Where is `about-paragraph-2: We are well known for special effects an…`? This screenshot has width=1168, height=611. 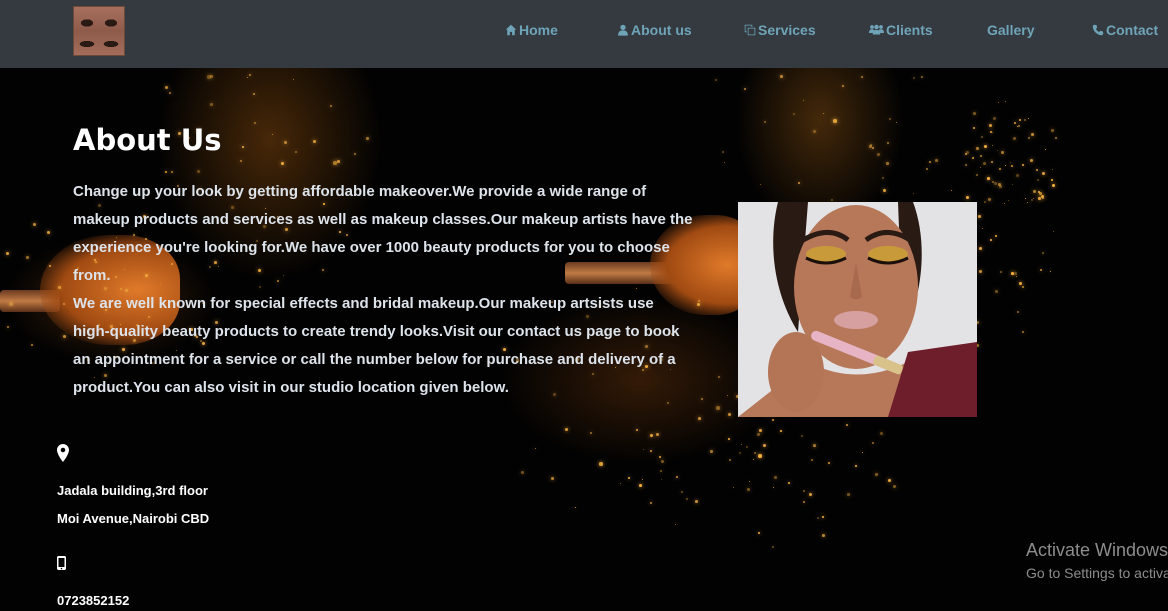 about-paragraph-2: We are well known for special effects an… is located at coordinates (376, 345).